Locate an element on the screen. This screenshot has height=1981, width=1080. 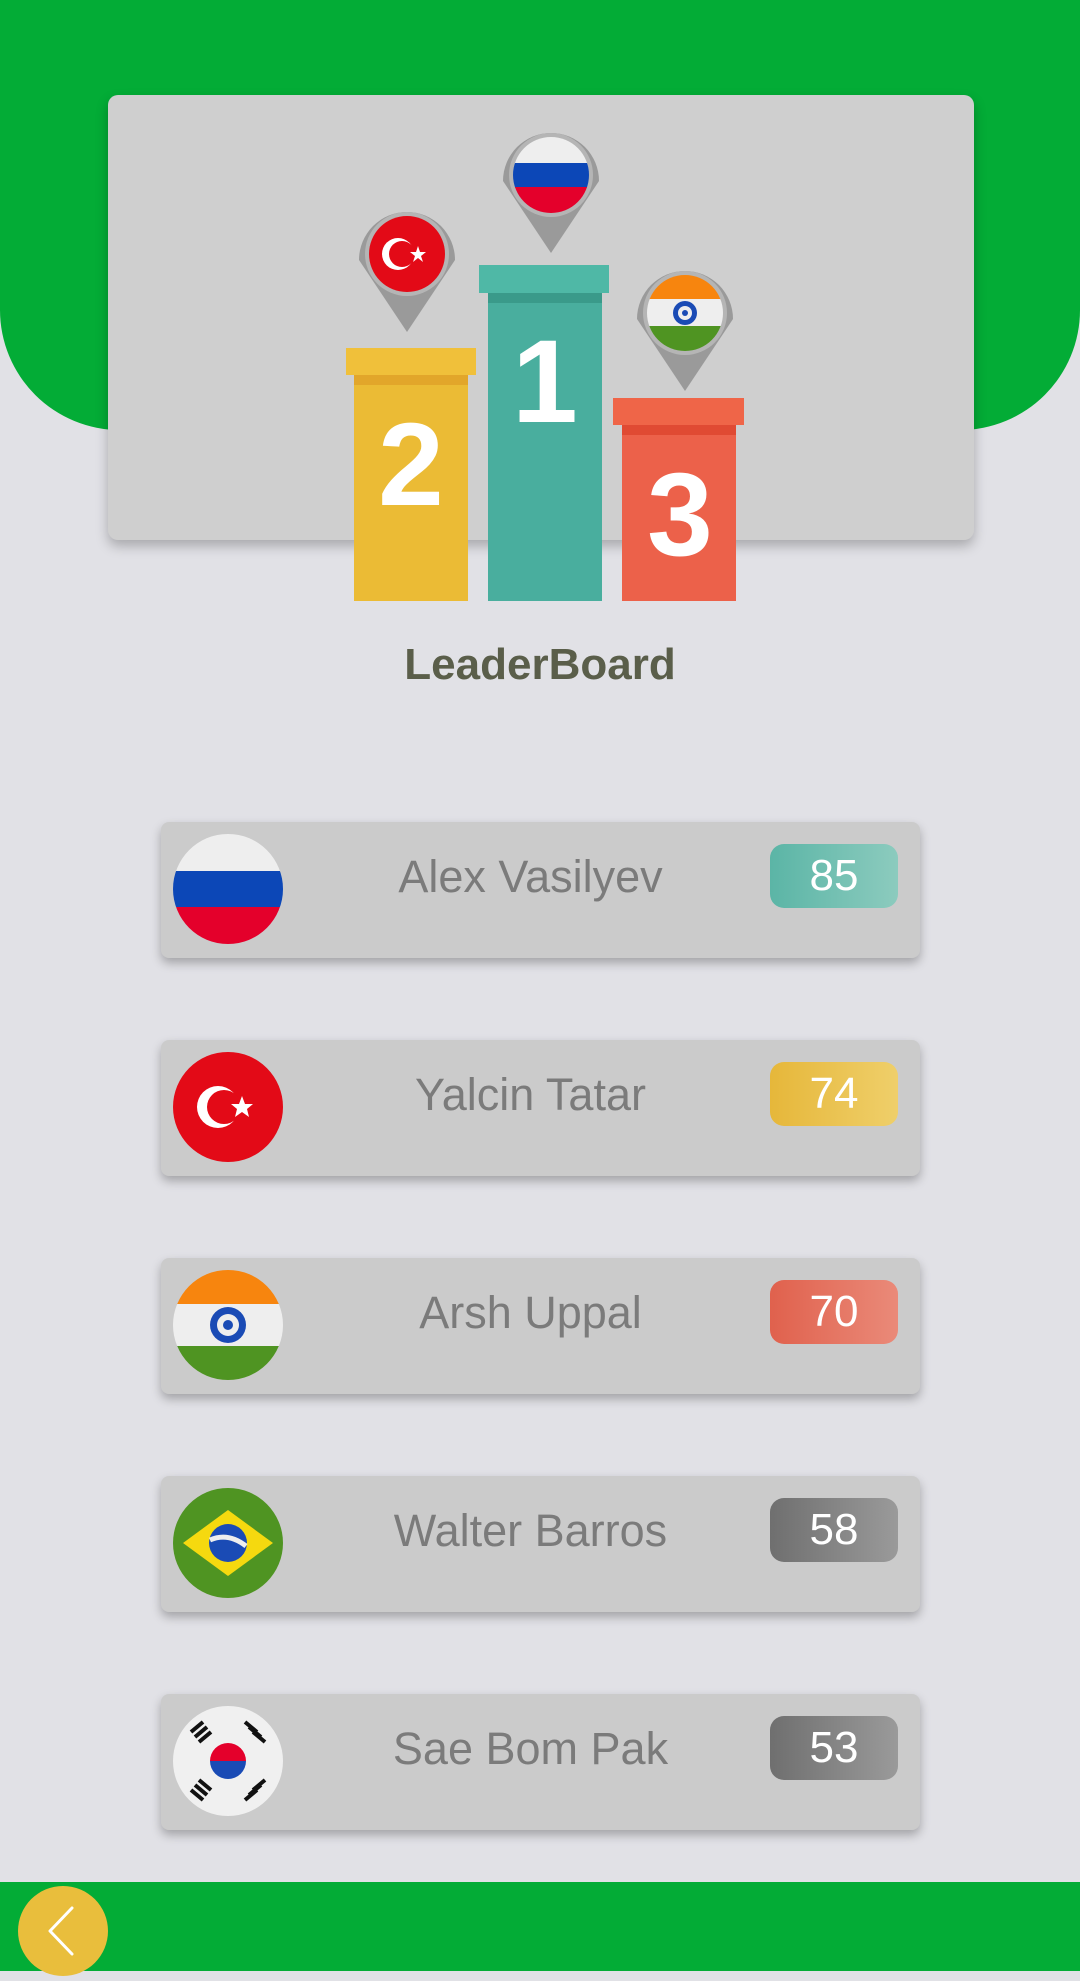
south-korea-flag-icon is located at coordinates (228, 1761).